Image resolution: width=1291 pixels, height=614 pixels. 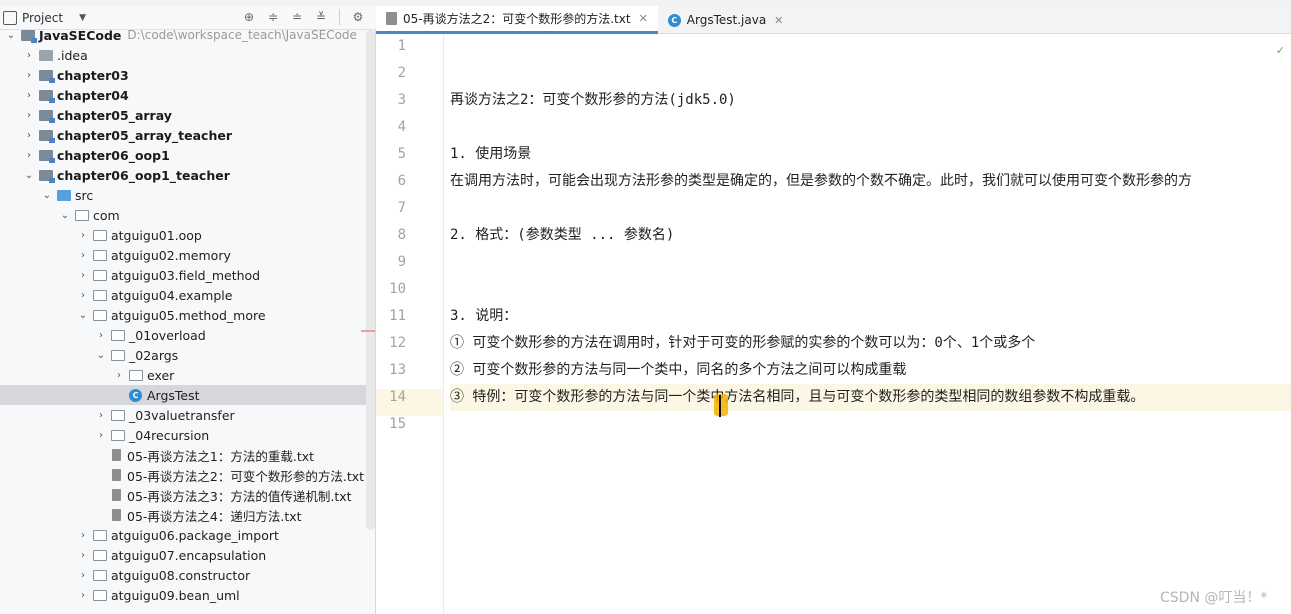 I want to click on tree-item: ⌄ src, so click(x=183, y=195).